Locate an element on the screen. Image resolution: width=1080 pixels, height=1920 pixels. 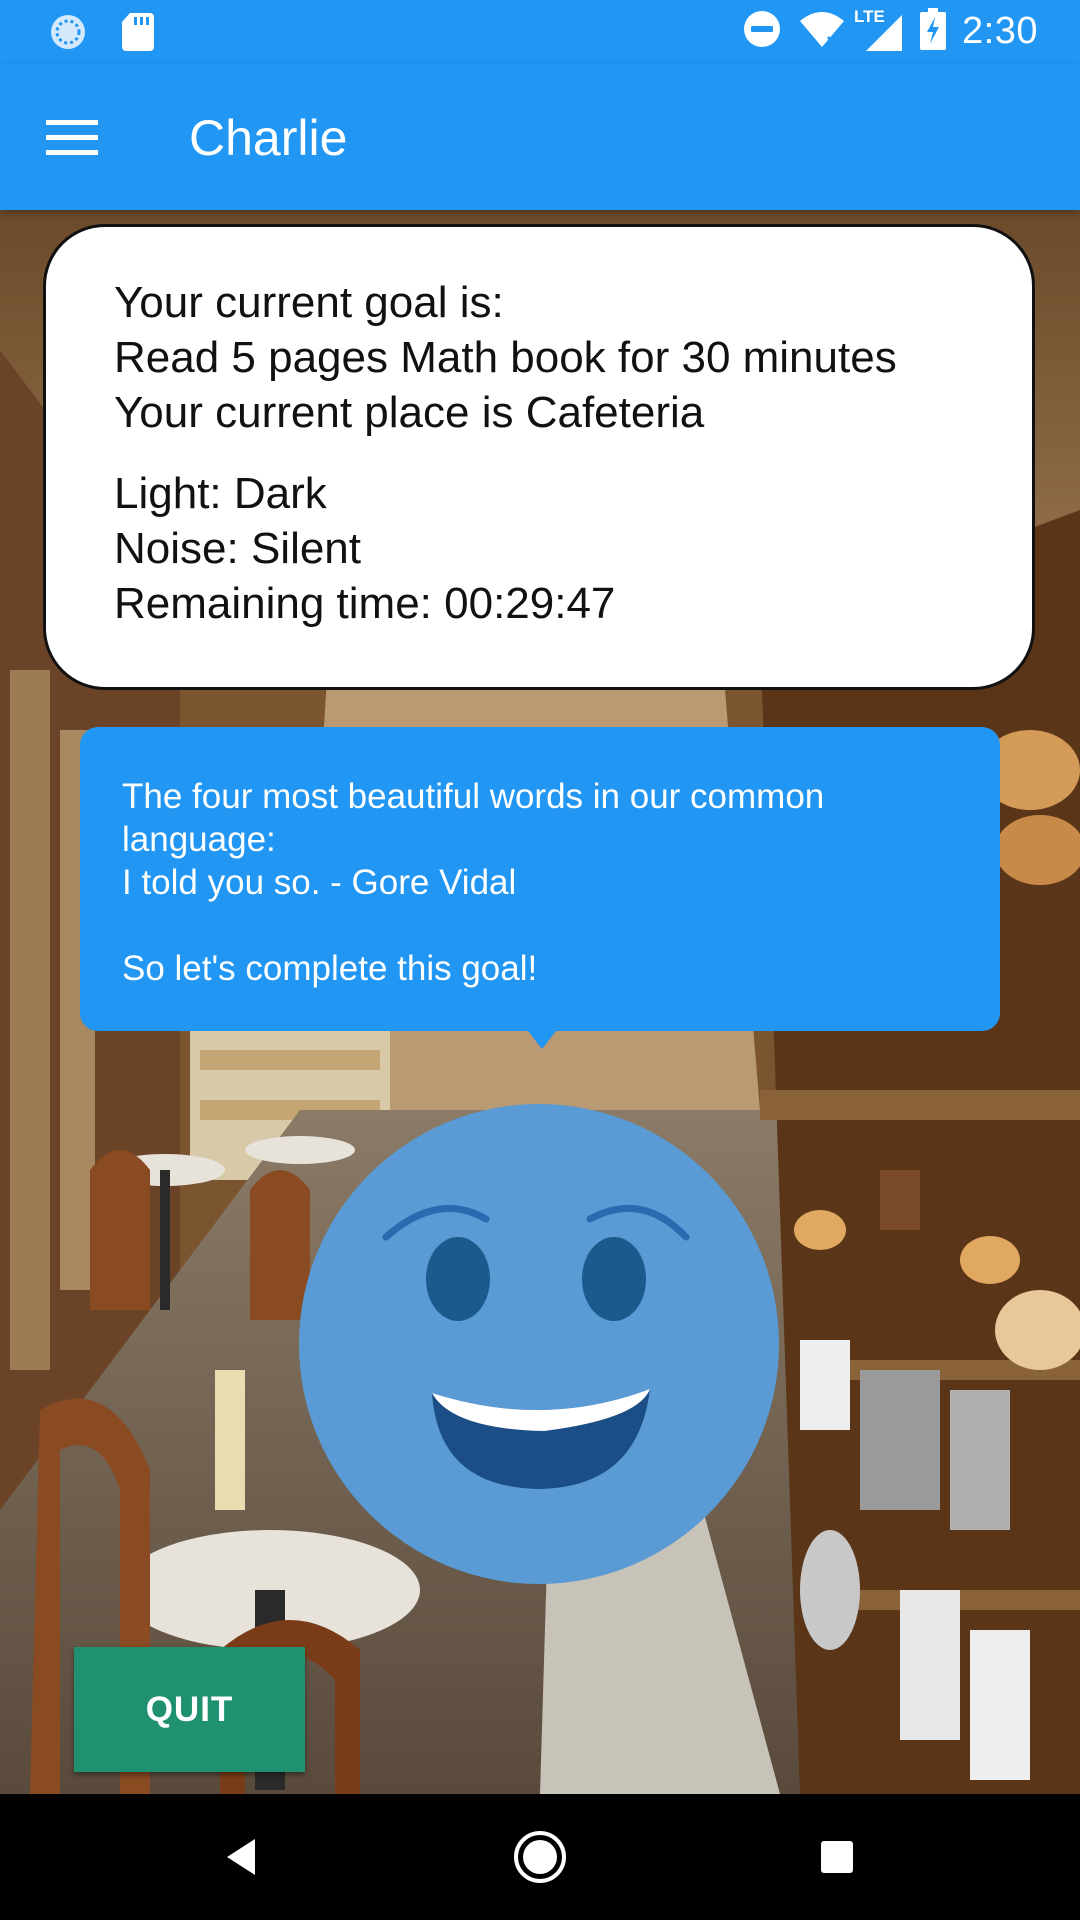
status-time: 2:30 is located at coordinates (1000, 31).